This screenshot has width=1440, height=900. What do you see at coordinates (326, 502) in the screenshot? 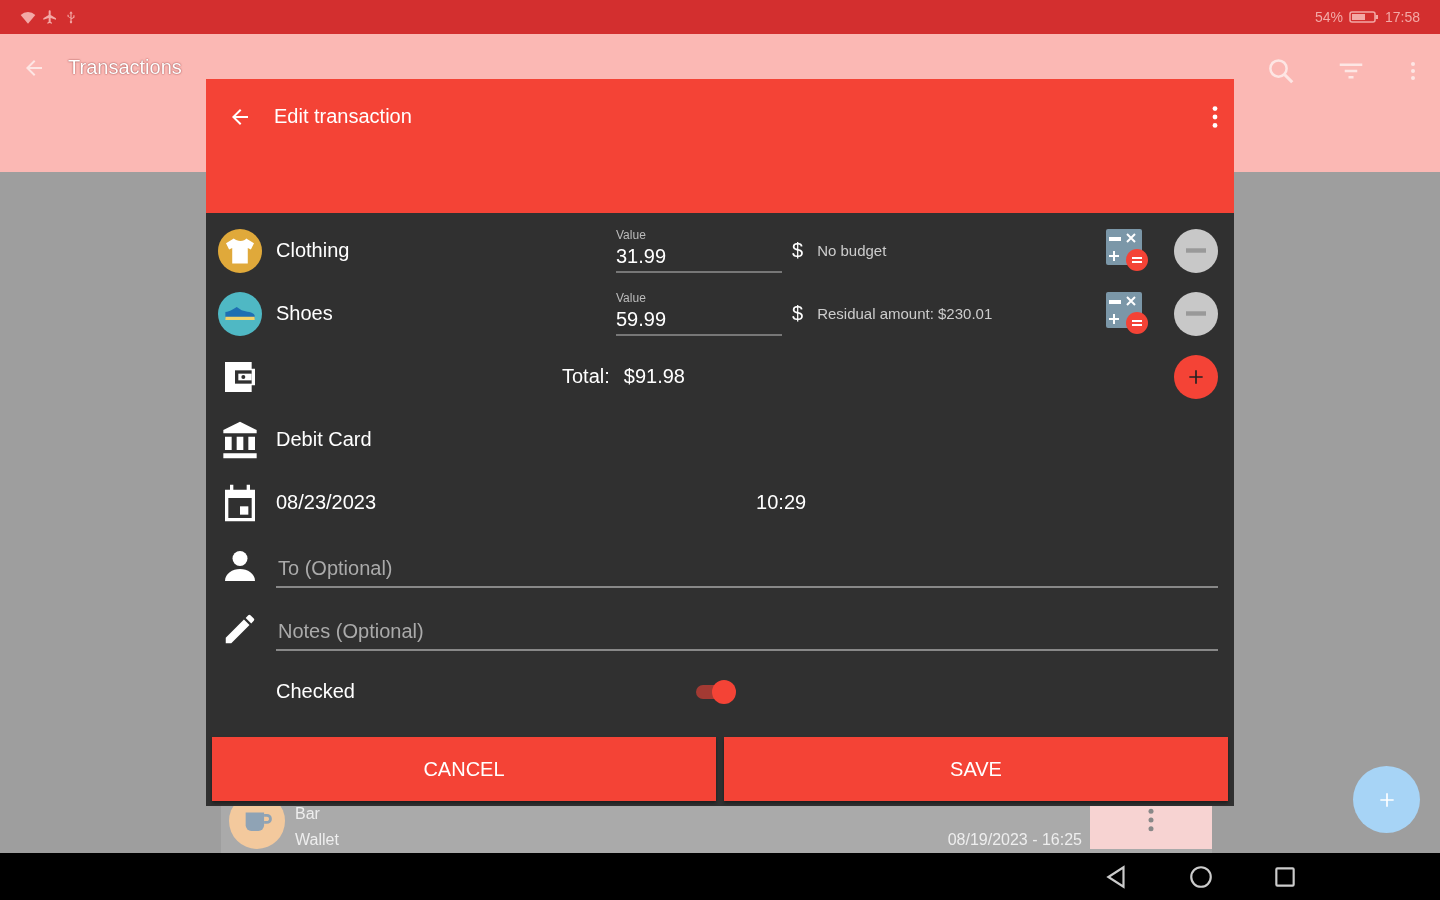
I see `date-value: 08/23/2023` at bounding box center [326, 502].